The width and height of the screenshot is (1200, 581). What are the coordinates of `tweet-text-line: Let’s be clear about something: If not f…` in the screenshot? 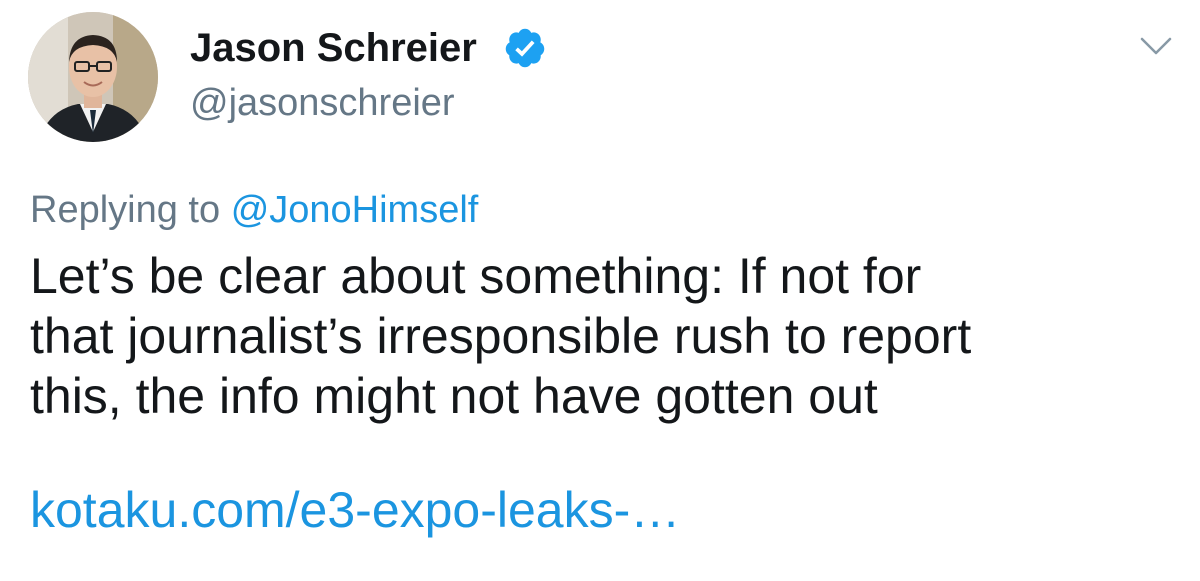 It's located at (476, 276).